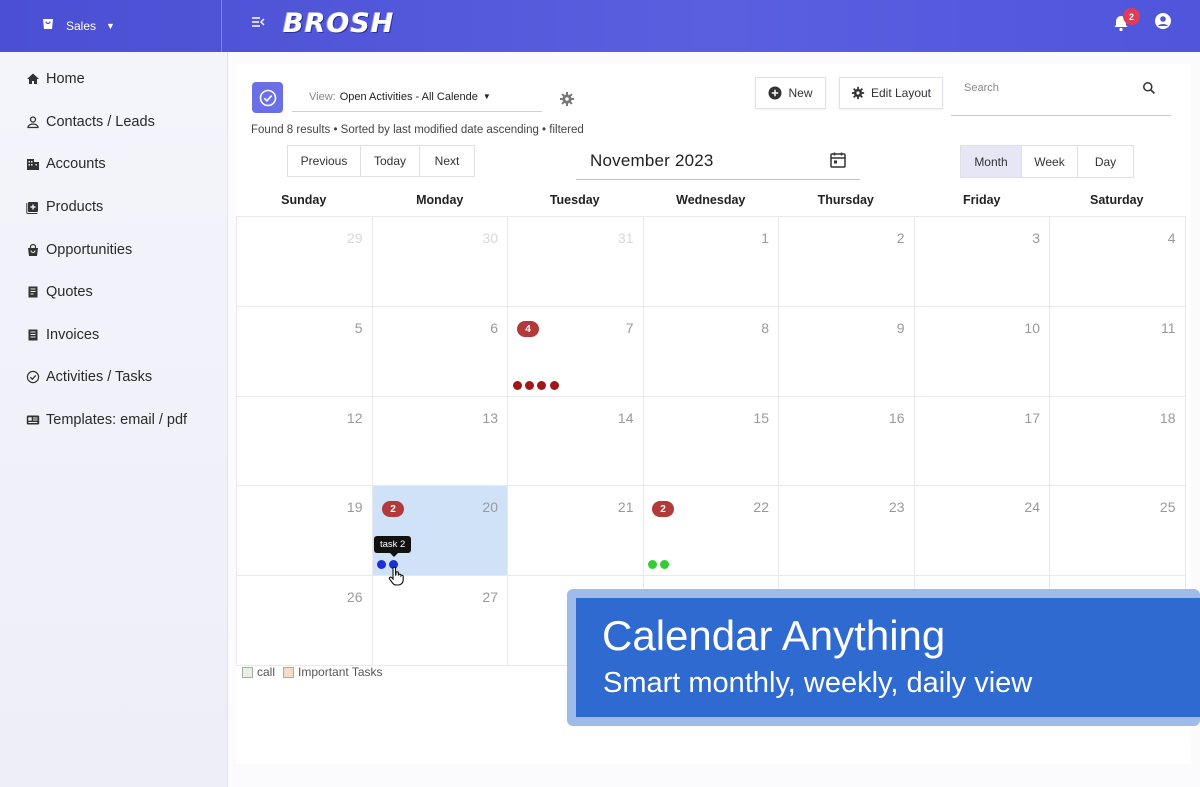 Image resolution: width=1200 pixels, height=787 pixels. I want to click on dow-monday: Monday, so click(440, 200).